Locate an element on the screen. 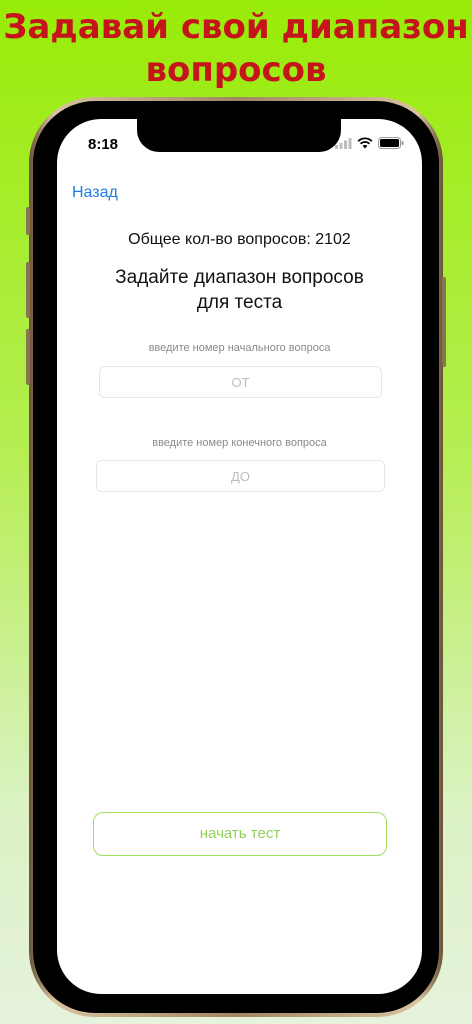 The width and height of the screenshot is (472, 1024). heading-line2: для теста is located at coordinates (239, 302).